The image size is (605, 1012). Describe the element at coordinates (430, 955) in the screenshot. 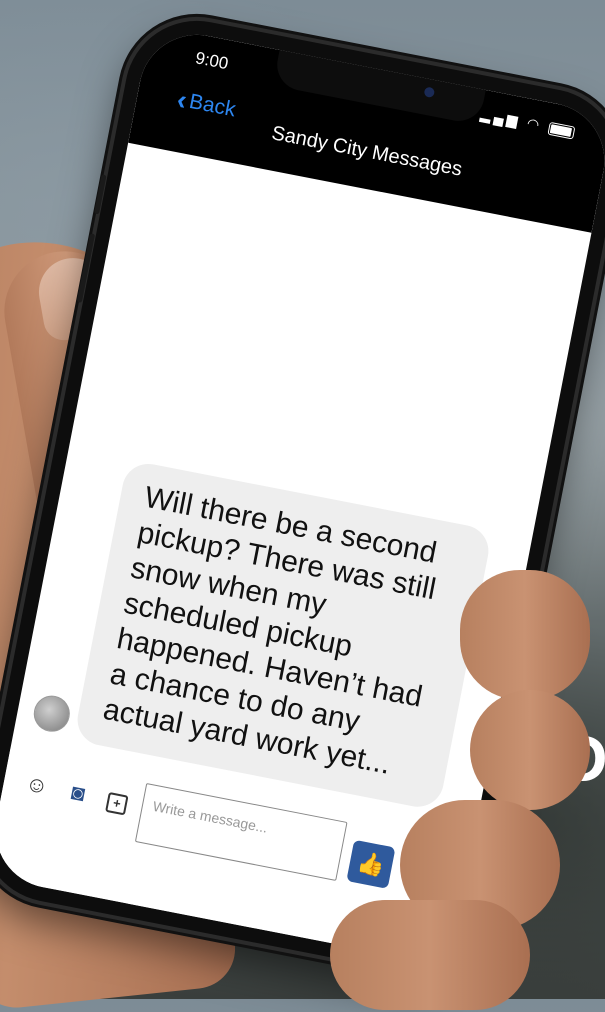

I see `finger-pinky` at that location.